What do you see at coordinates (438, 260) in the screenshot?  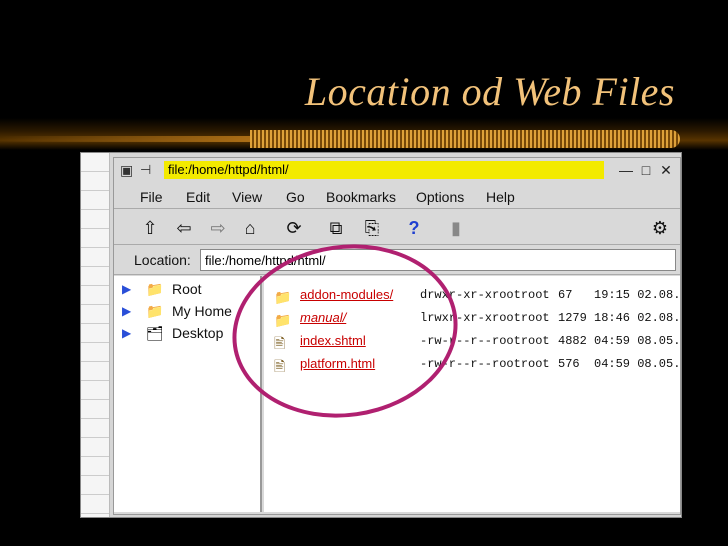 I see `location-input` at bounding box center [438, 260].